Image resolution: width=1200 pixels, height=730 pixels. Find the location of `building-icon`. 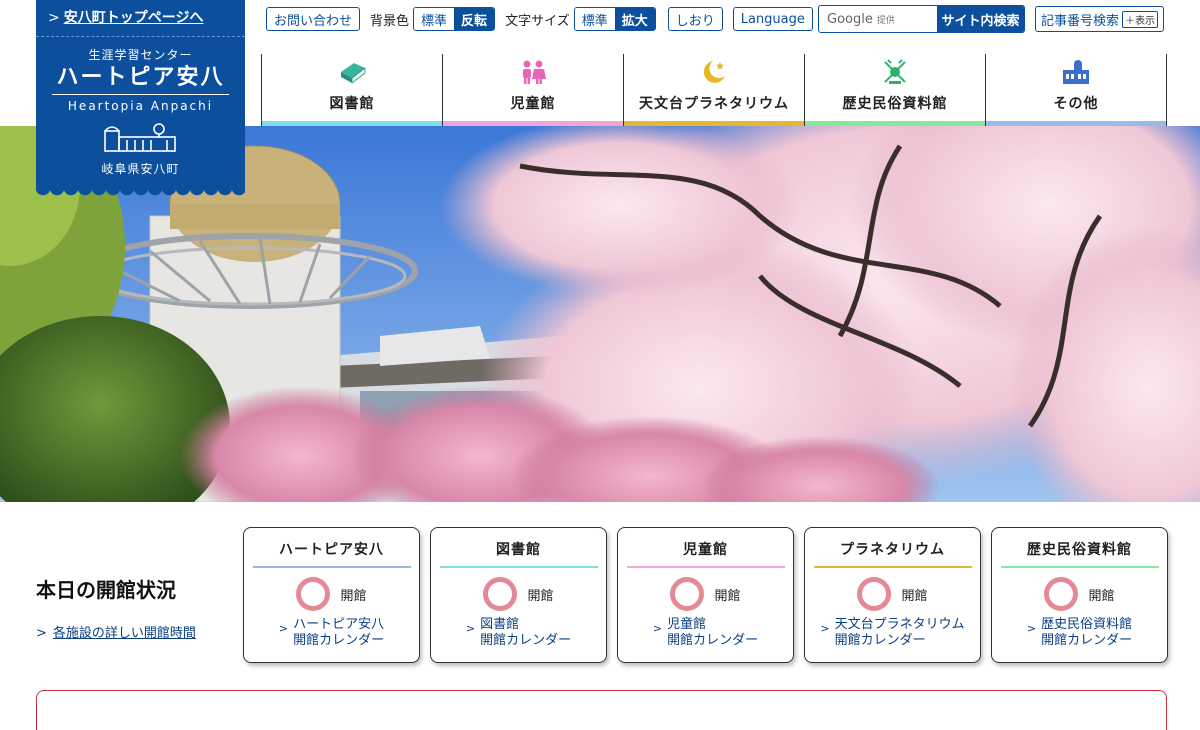

building-icon is located at coordinates (1076, 72).